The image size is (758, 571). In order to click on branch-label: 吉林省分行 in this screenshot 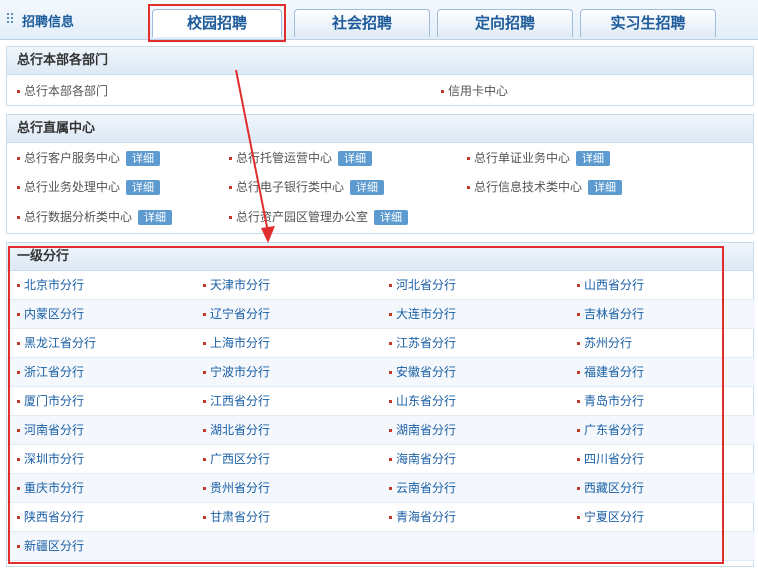, I will do `click(614, 314)`.